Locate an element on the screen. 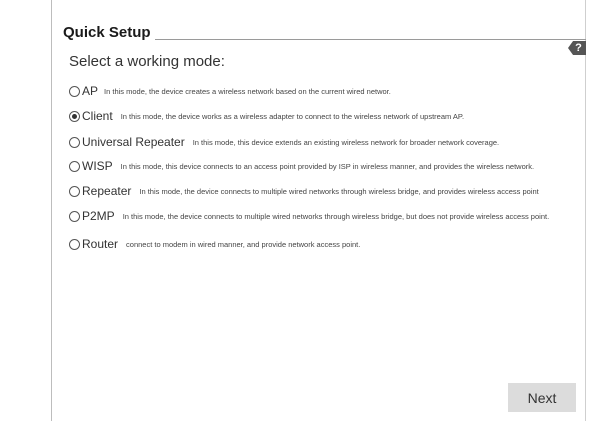  page-title: Quick Setup is located at coordinates (109, 33).